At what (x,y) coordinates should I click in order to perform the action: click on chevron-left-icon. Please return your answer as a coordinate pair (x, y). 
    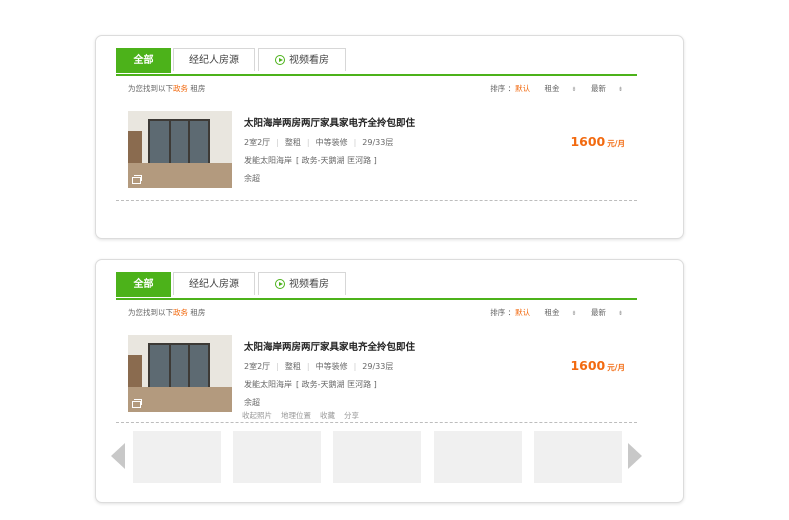
    Looking at the image, I should click on (118, 456).